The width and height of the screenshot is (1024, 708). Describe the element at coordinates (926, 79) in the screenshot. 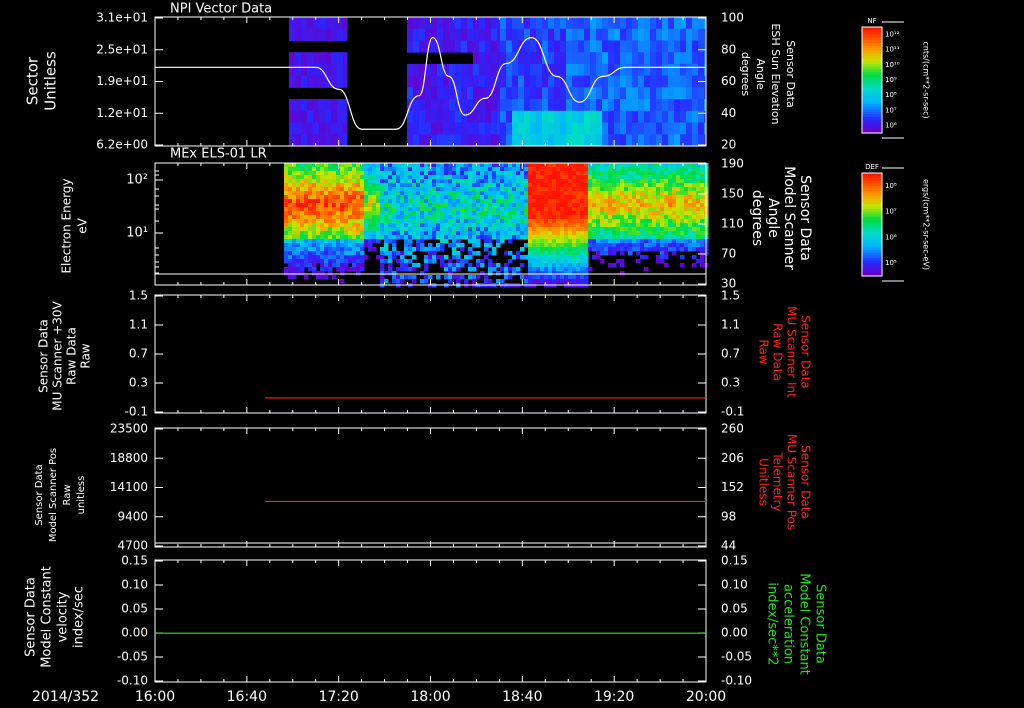

I see `colorbar-units-label: cnts/(cm**2-sr-sec)` at that location.